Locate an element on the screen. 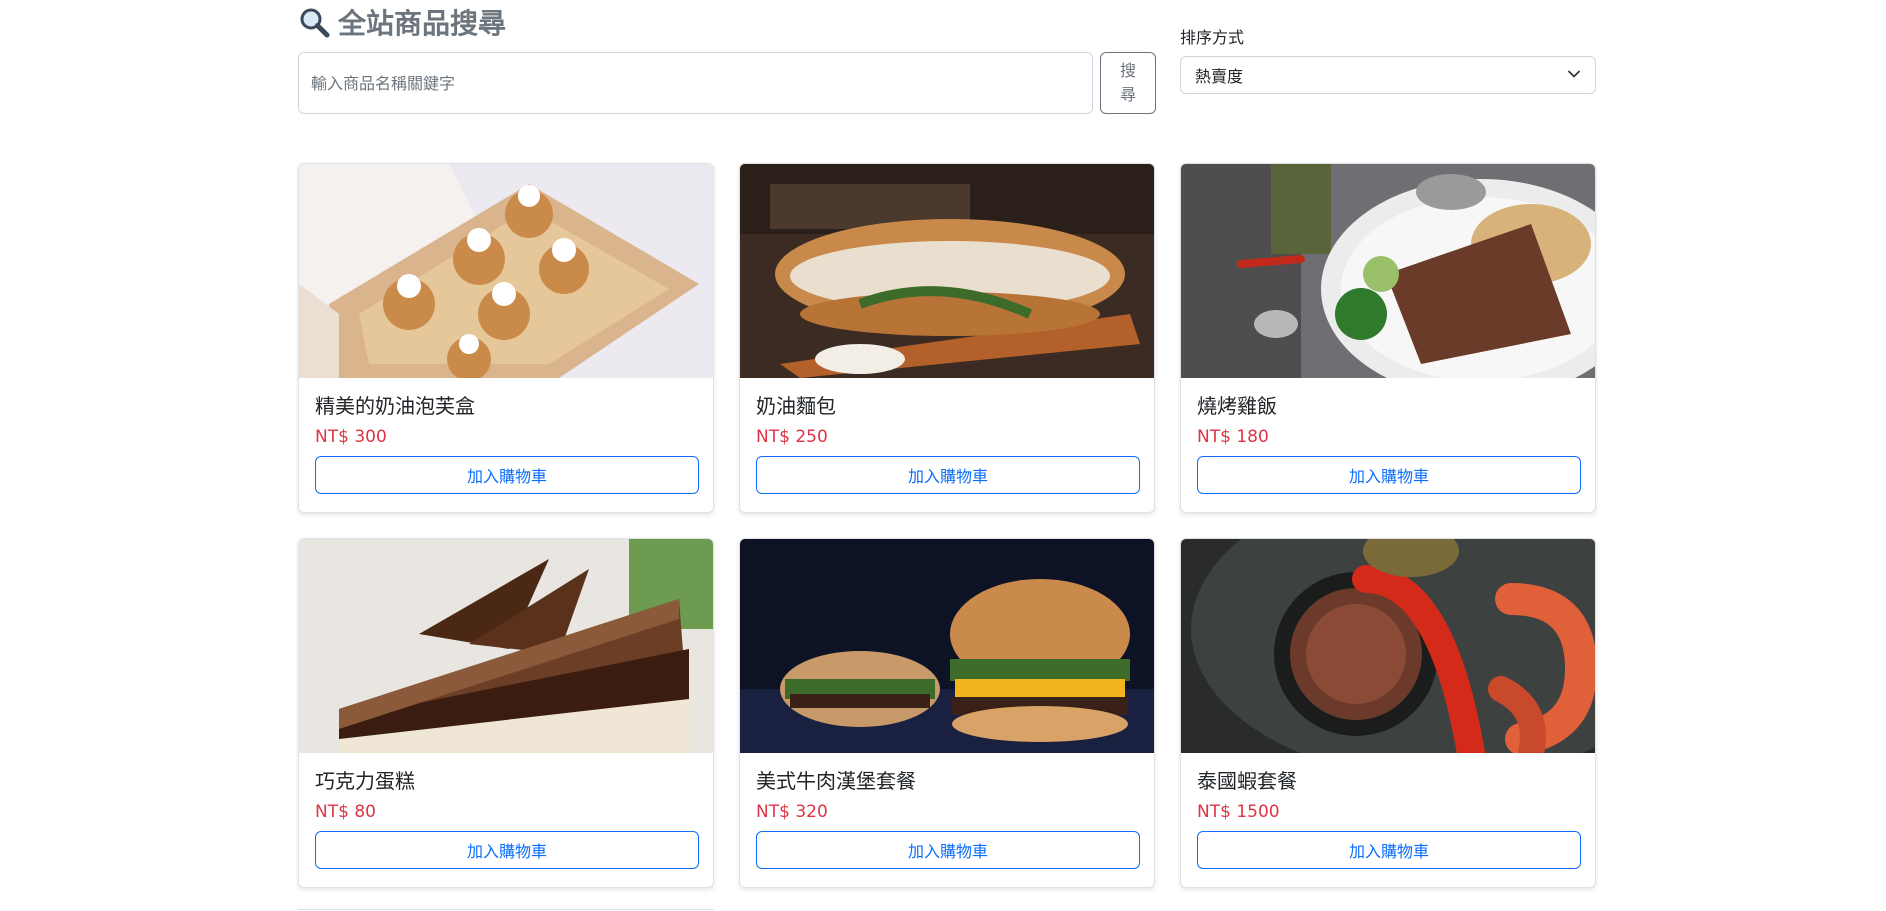 The image size is (1886, 911). sort-selected-value: 熱賣度 is located at coordinates (1219, 76).